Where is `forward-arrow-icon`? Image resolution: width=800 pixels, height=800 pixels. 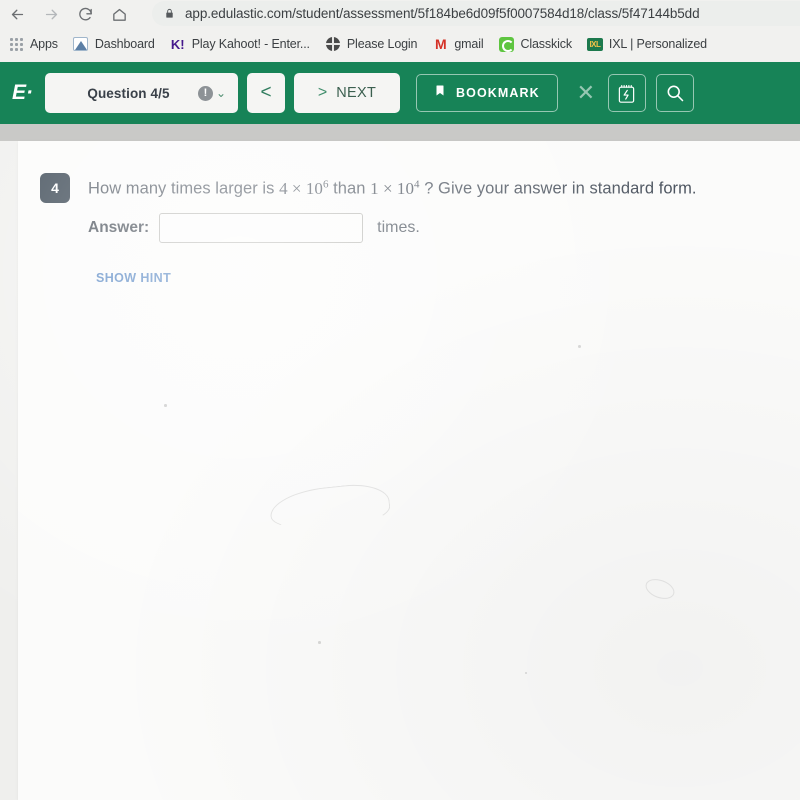 forward-arrow-icon is located at coordinates (51, 14).